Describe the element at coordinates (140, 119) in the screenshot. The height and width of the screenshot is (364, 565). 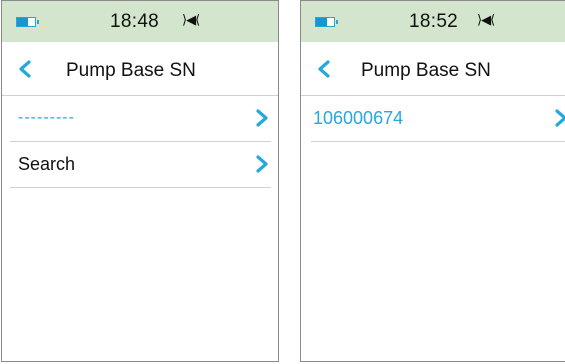
I see `list-item-serial-placeholder: ---------` at that location.